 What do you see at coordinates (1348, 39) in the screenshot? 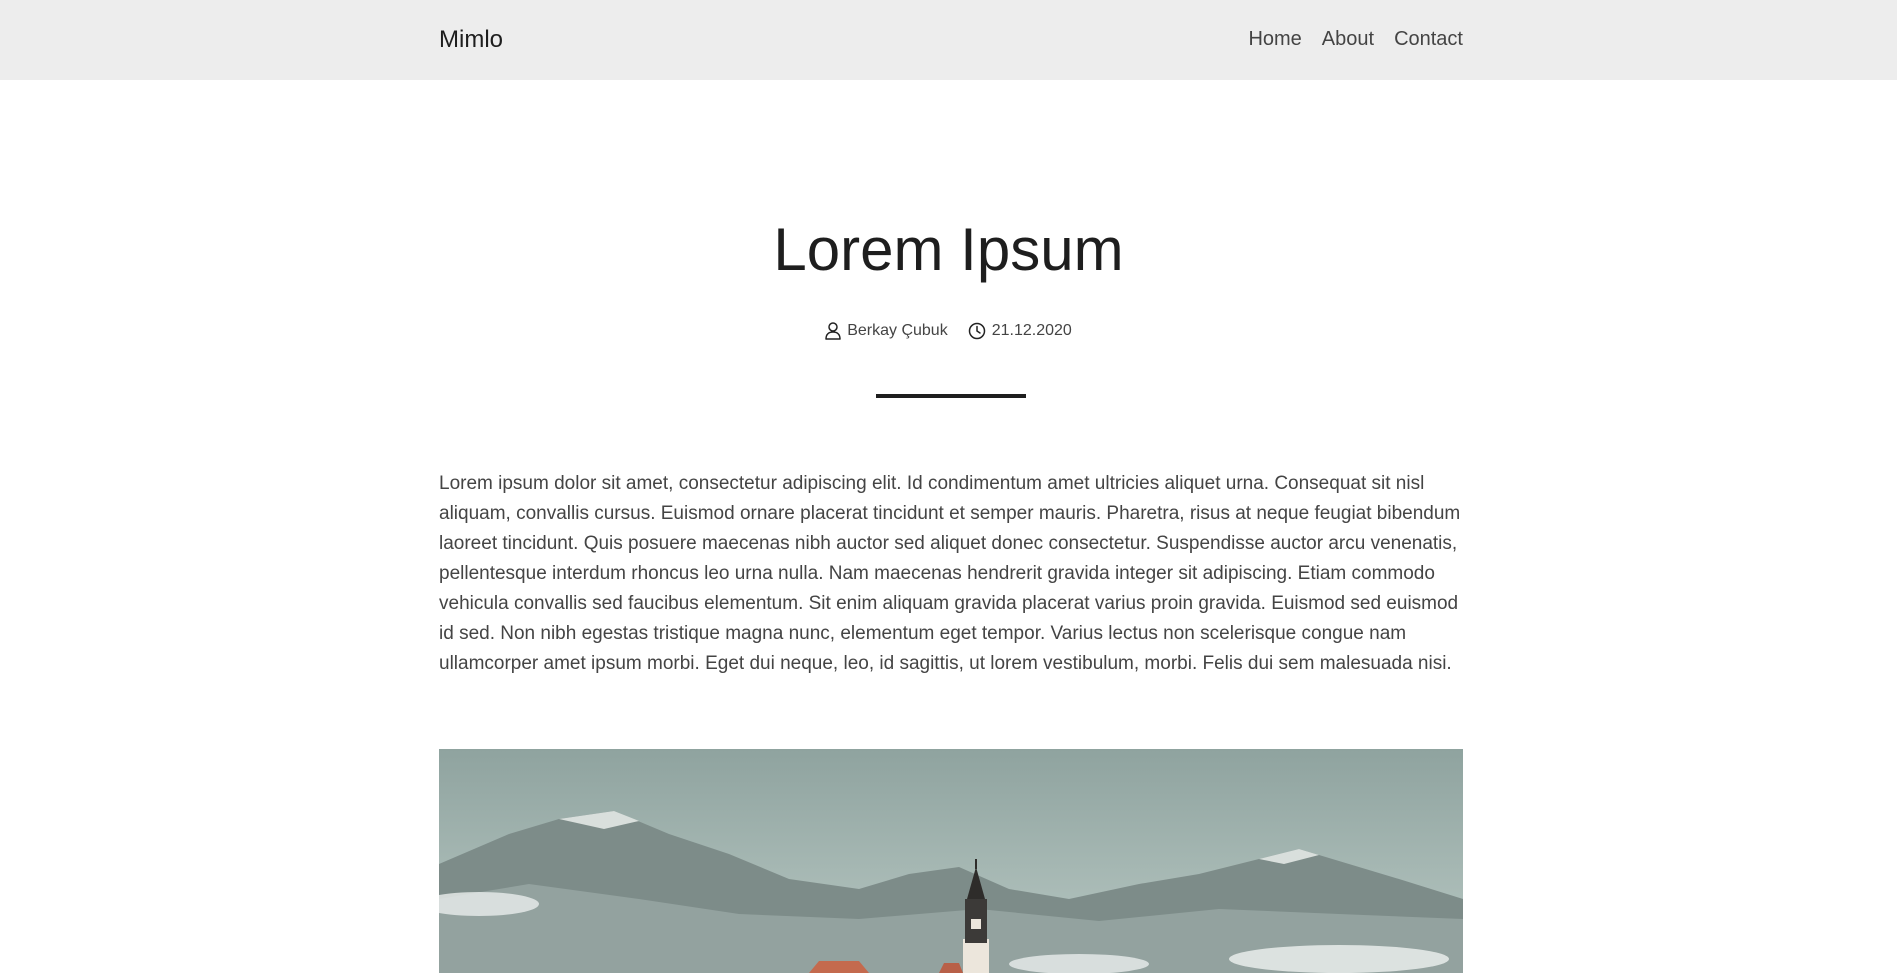
I see `nav-link-about: About` at bounding box center [1348, 39].